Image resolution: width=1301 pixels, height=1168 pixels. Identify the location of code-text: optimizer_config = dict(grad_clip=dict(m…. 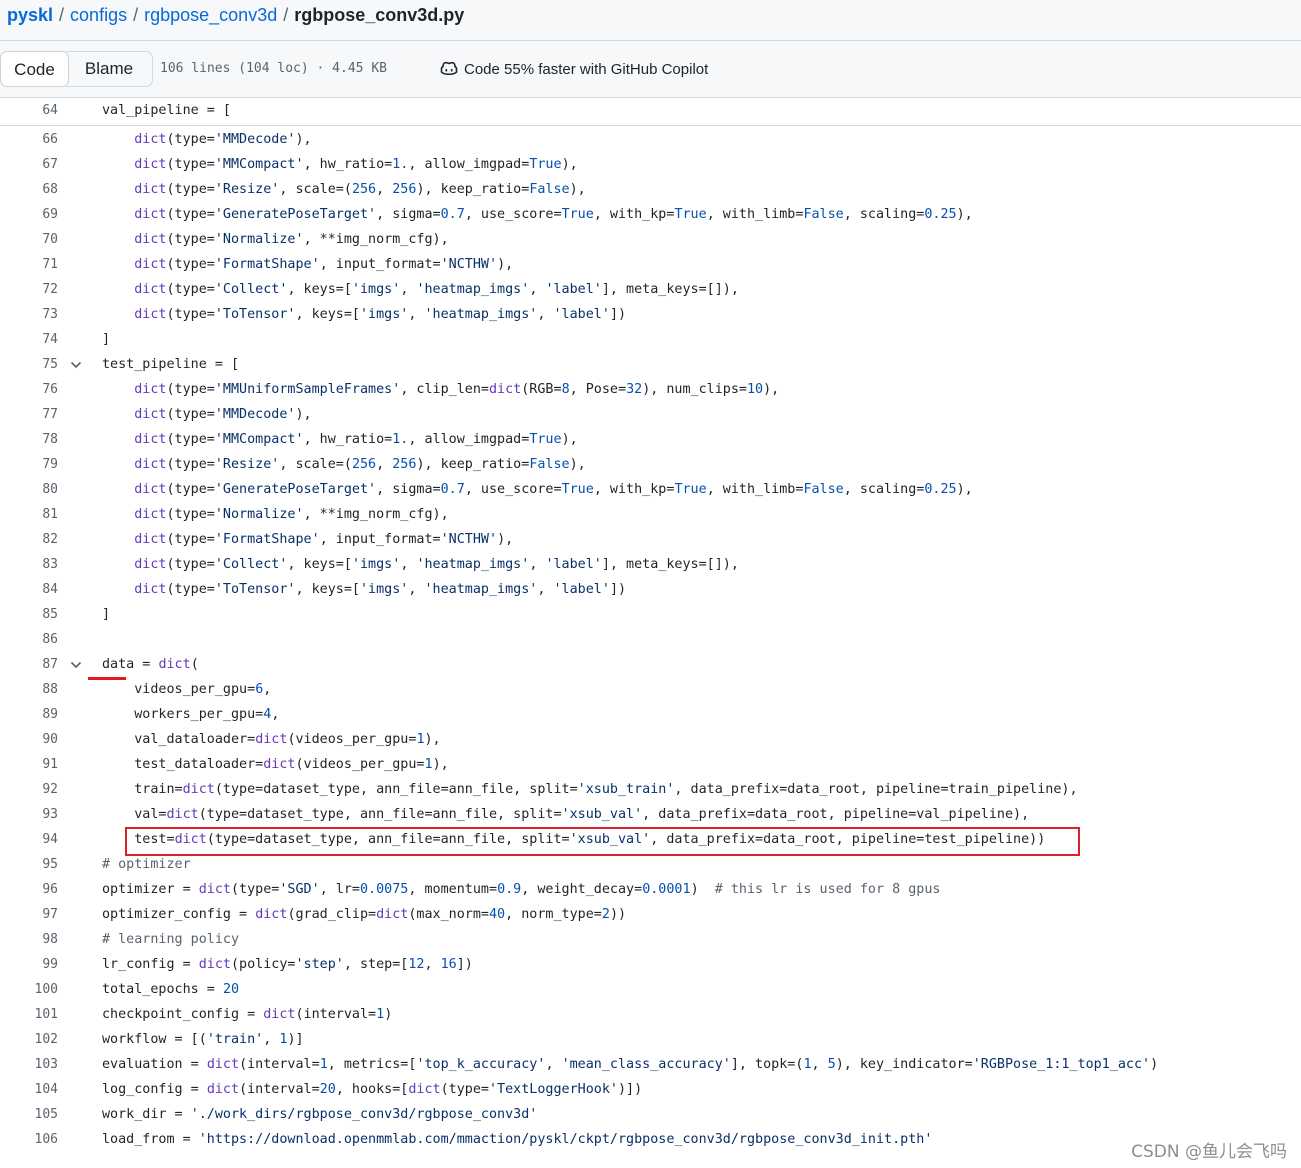
(364, 914).